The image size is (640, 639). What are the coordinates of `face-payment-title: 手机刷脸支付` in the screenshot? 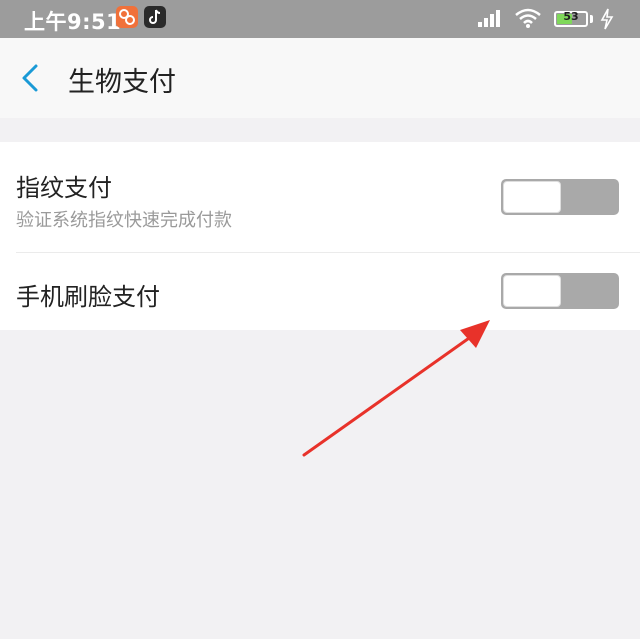 It's located at (88, 297).